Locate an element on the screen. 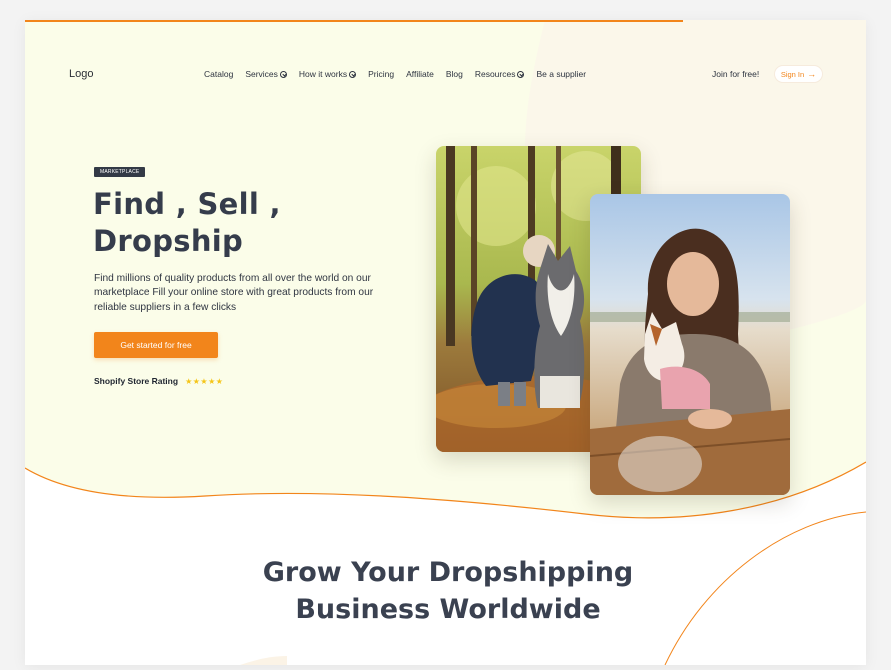 The image size is (891, 670). nav-item-be-a-supplier: Be a supplier is located at coordinates (561, 74).